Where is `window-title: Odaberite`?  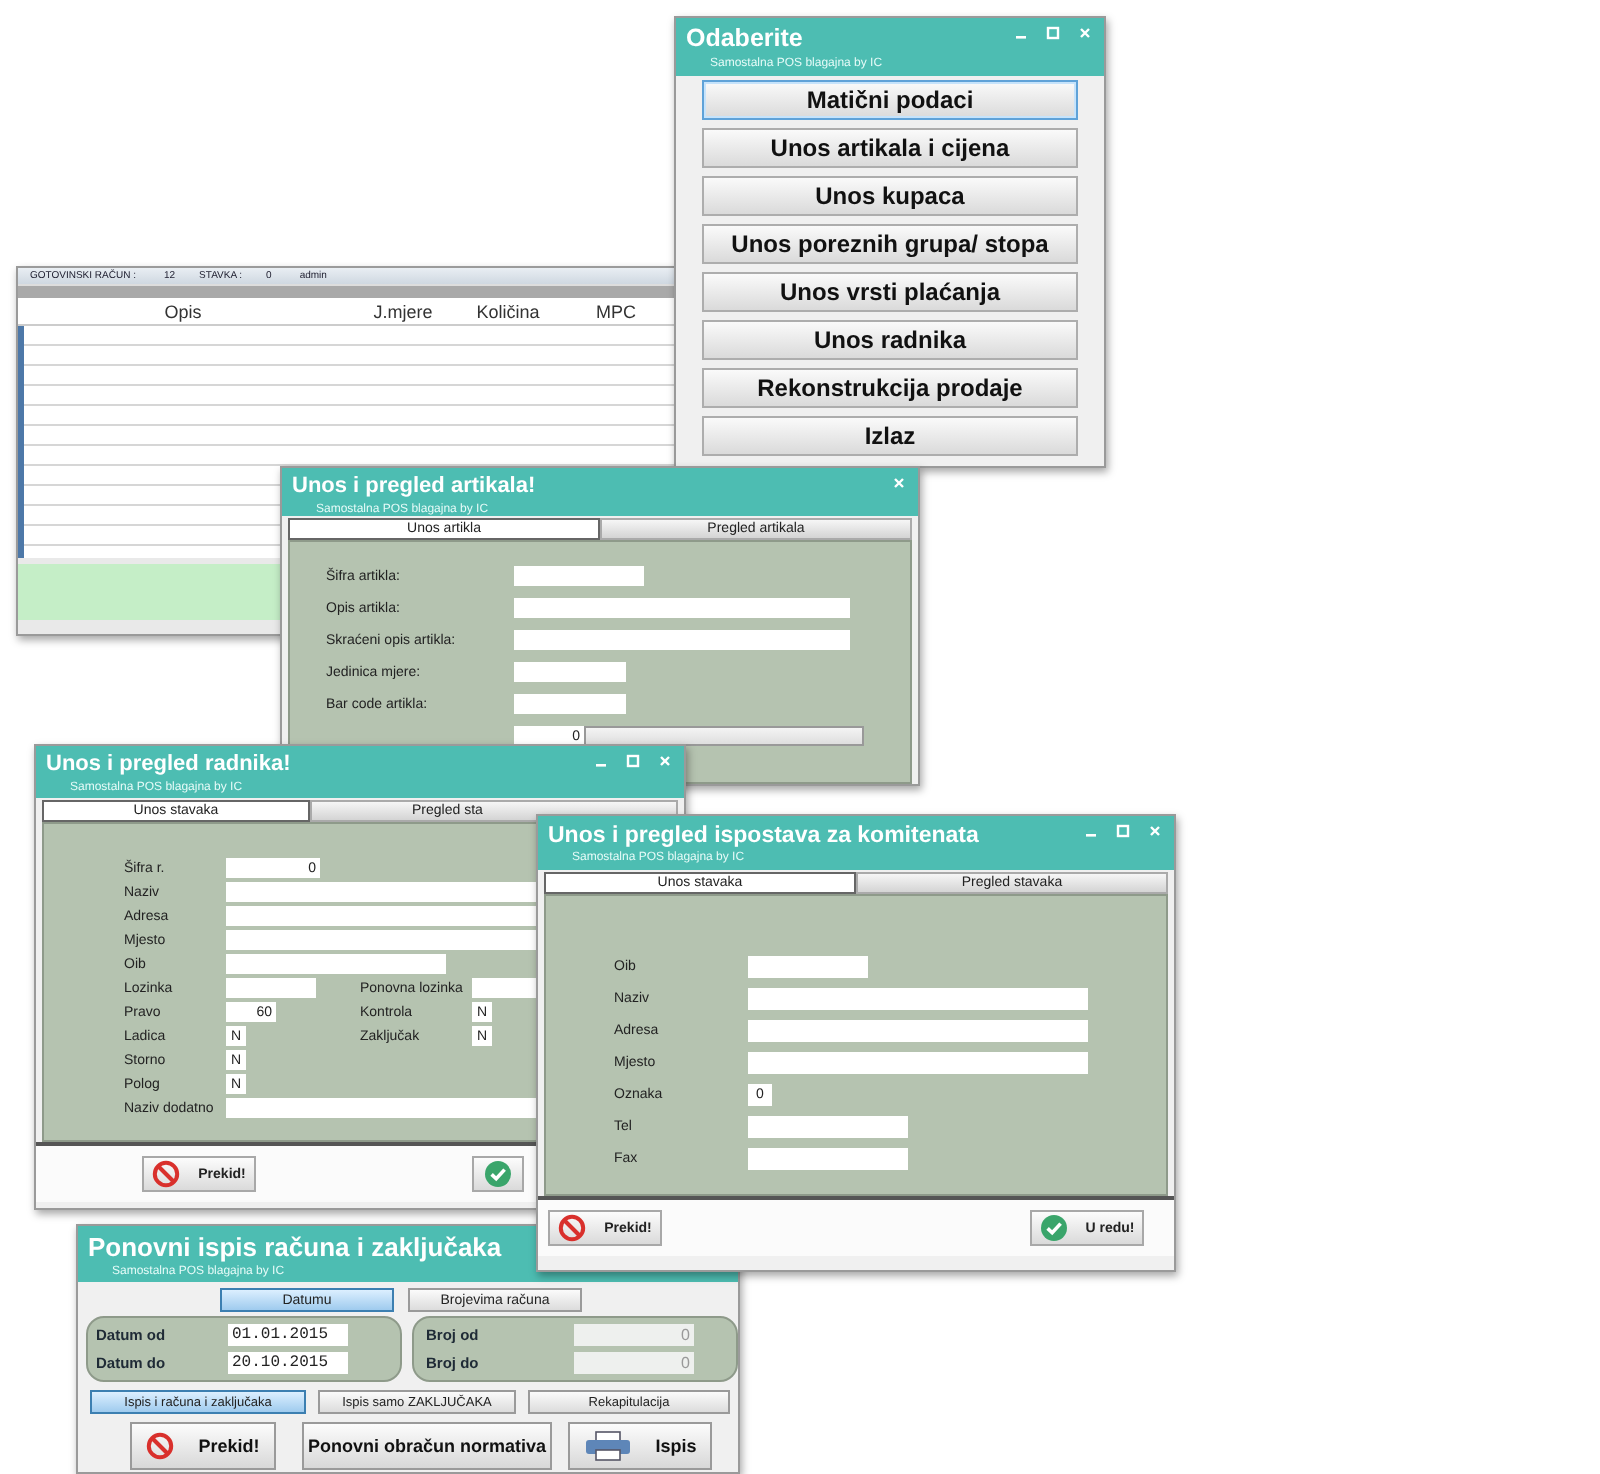 window-title: Odaberite is located at coordinates (744, 40).